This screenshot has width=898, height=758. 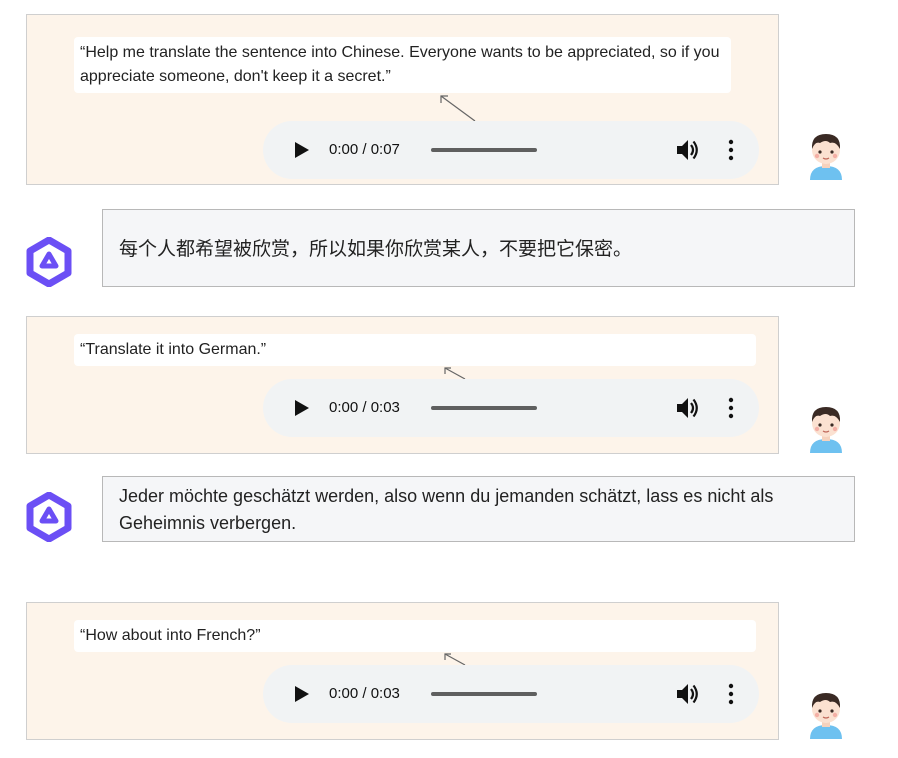 I want to click on audio-player-3: 0:00 / 0:03, so click(x=511, y=694).